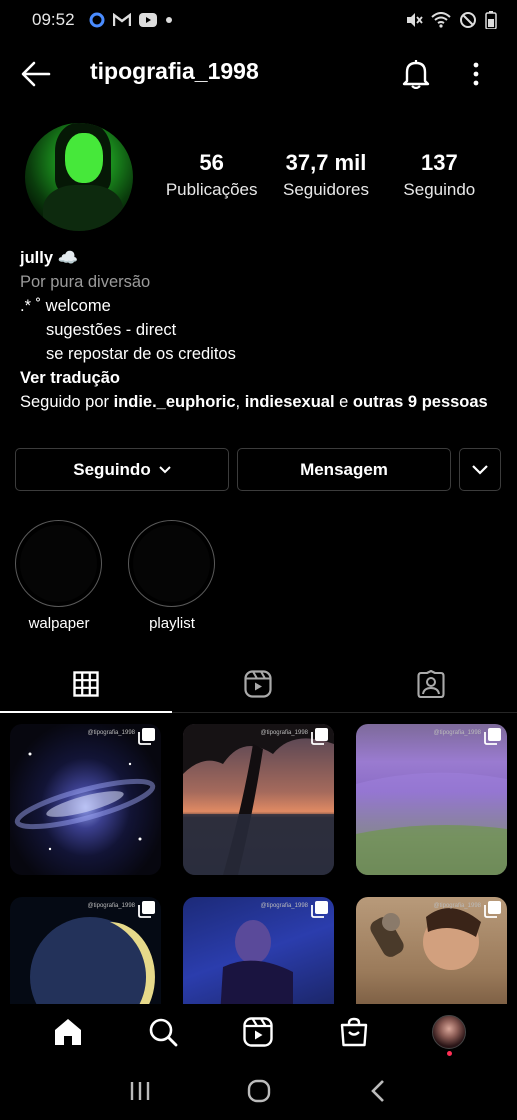 The height and width of the screenshot is (1120, 517). What do you see at coordinates (441, 20) in the screenshot?
I see `wifi-icon` at bounding box center [441, 20].